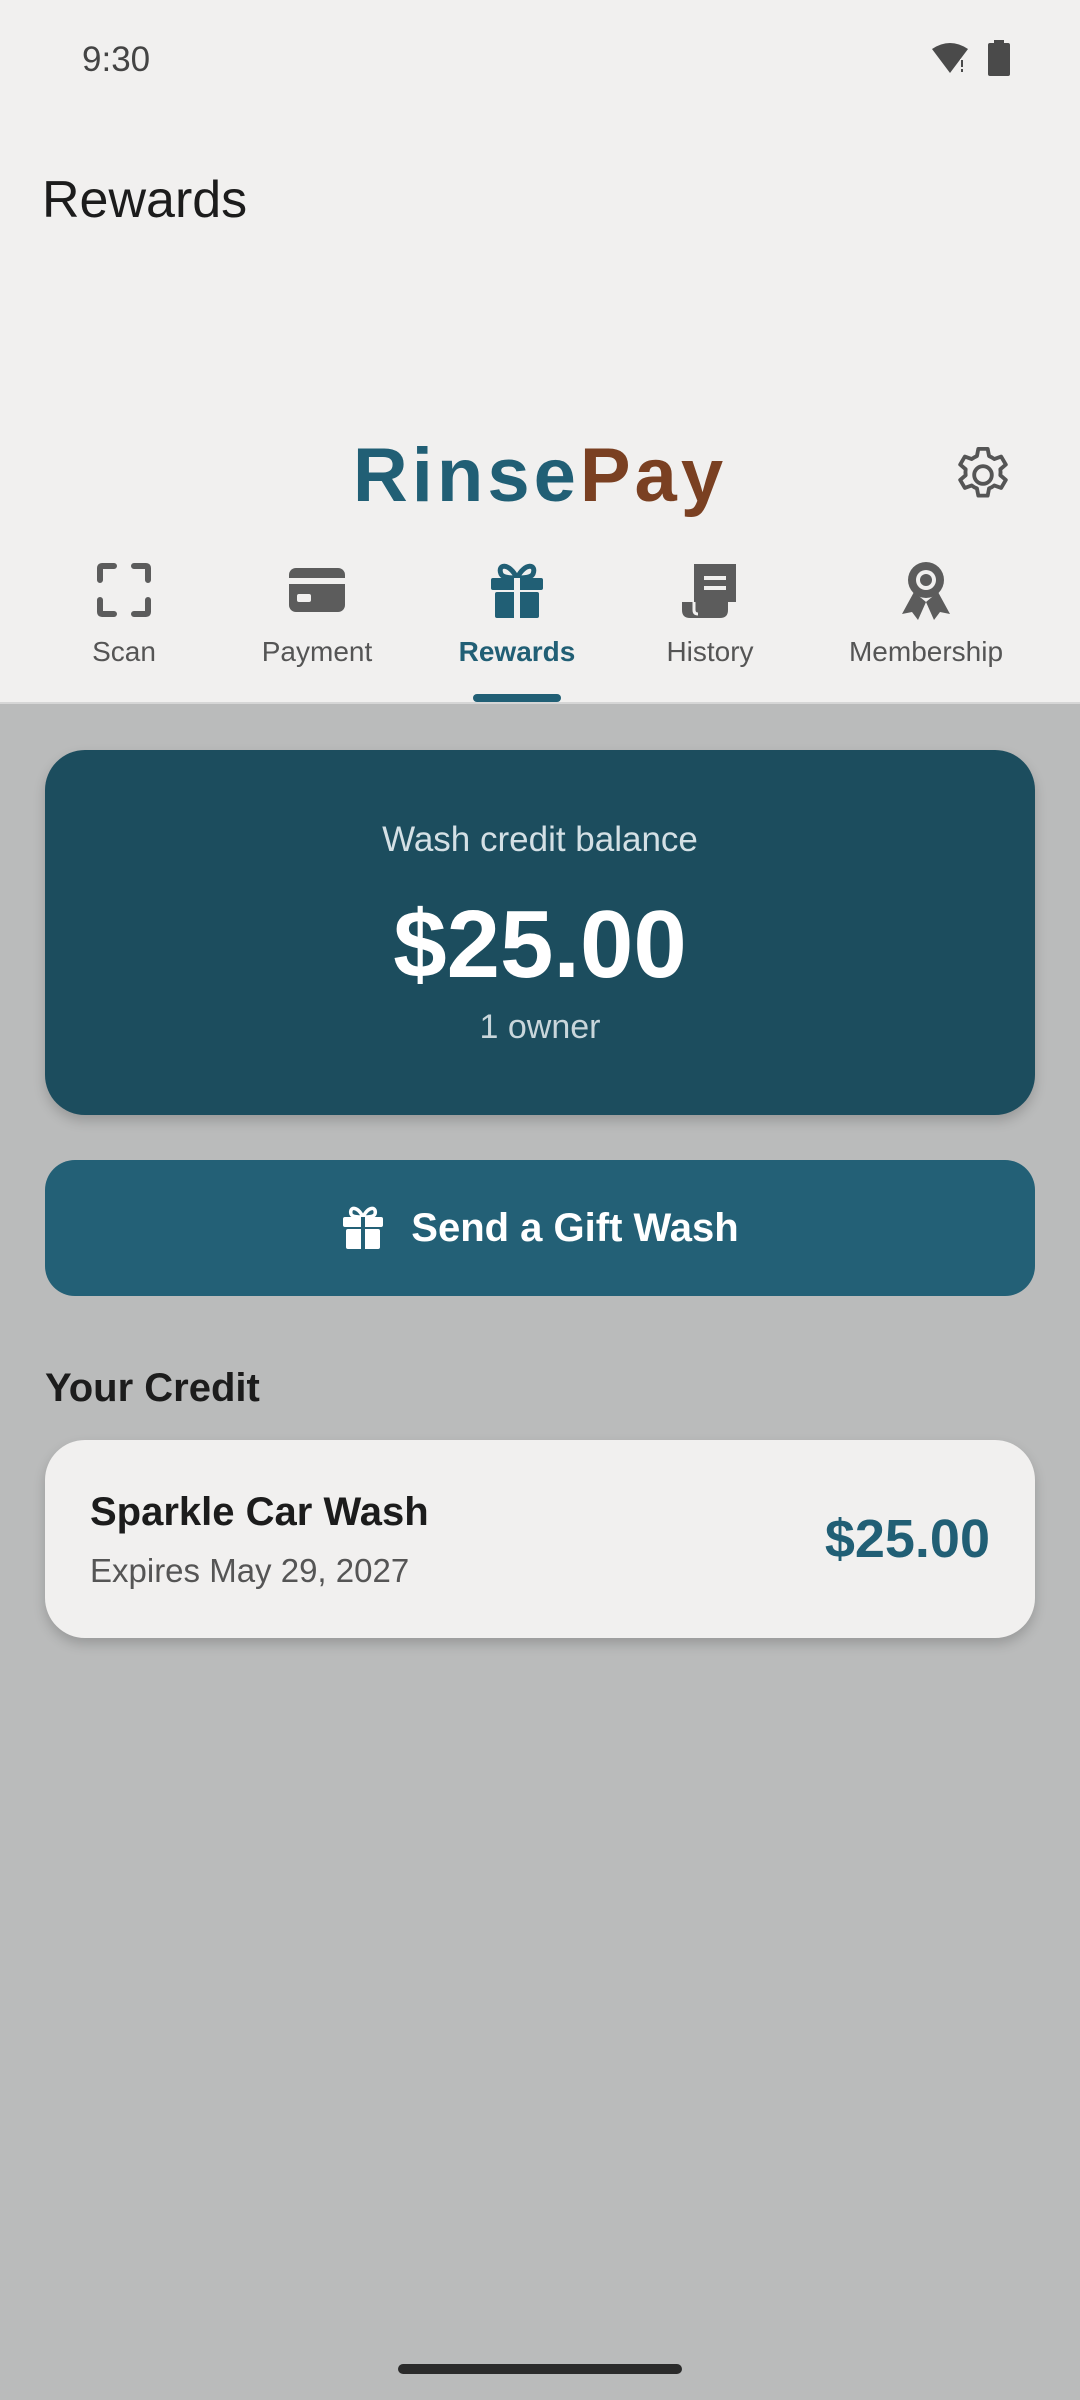 The height and width of the screenshot is (2400, 1080). Describe the element at coordinates (709, 591) in the screenshot. I see `receipt-icon` at that location.